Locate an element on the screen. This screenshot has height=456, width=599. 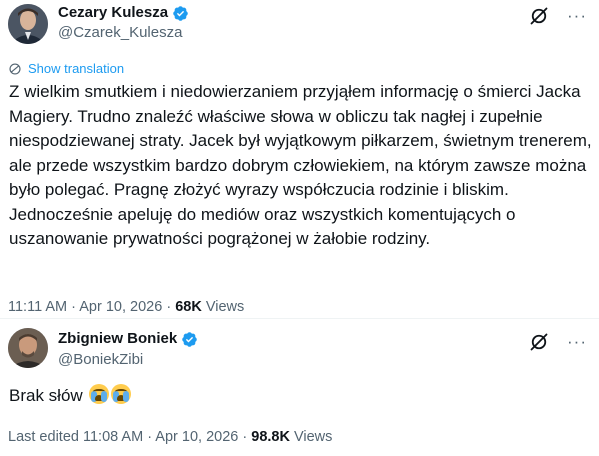
display-name-text: Zbigniew Boniek is located at coordinates (117, 339).